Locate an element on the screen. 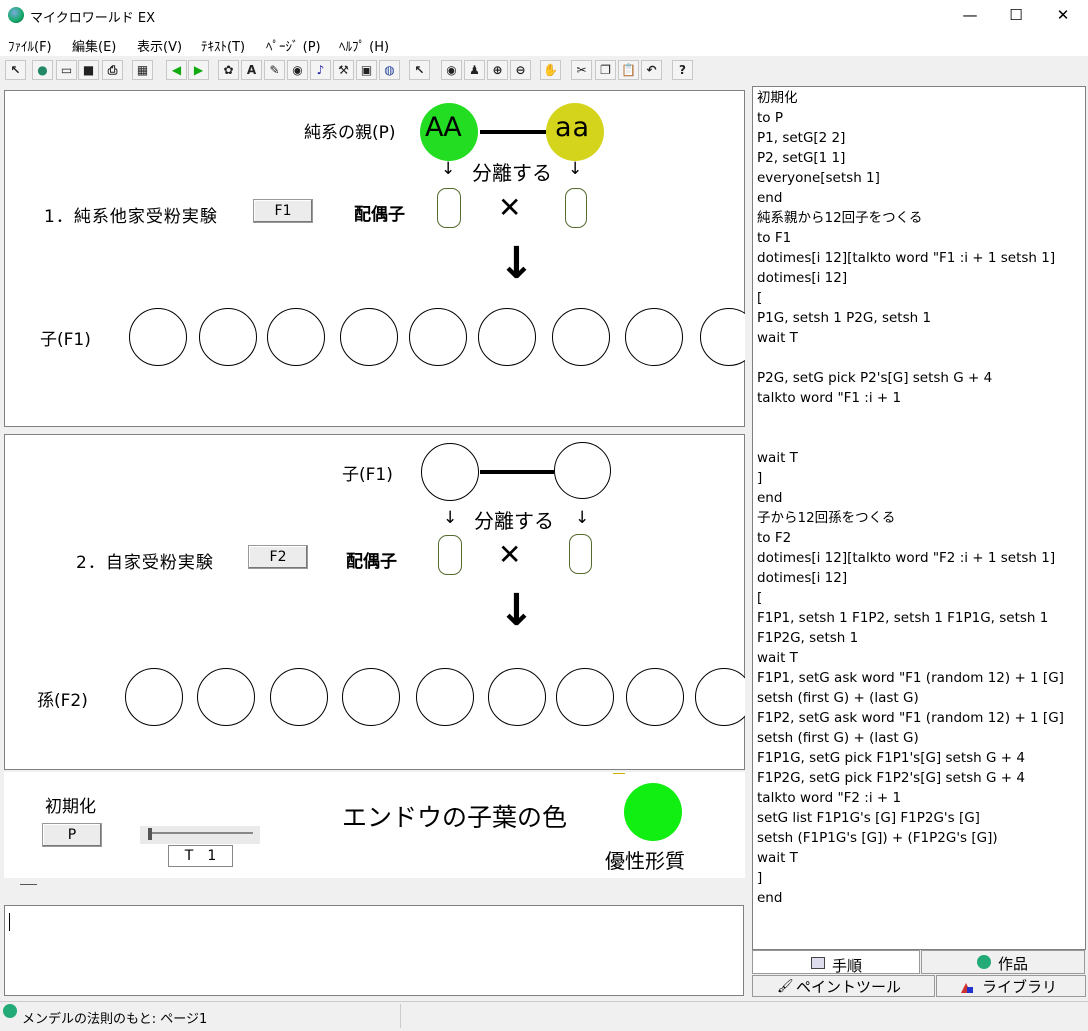 Image resolution: width=1088 pixels, height=1031 pixels. parent1-genotype: AA is located at coordinates (443, 127).